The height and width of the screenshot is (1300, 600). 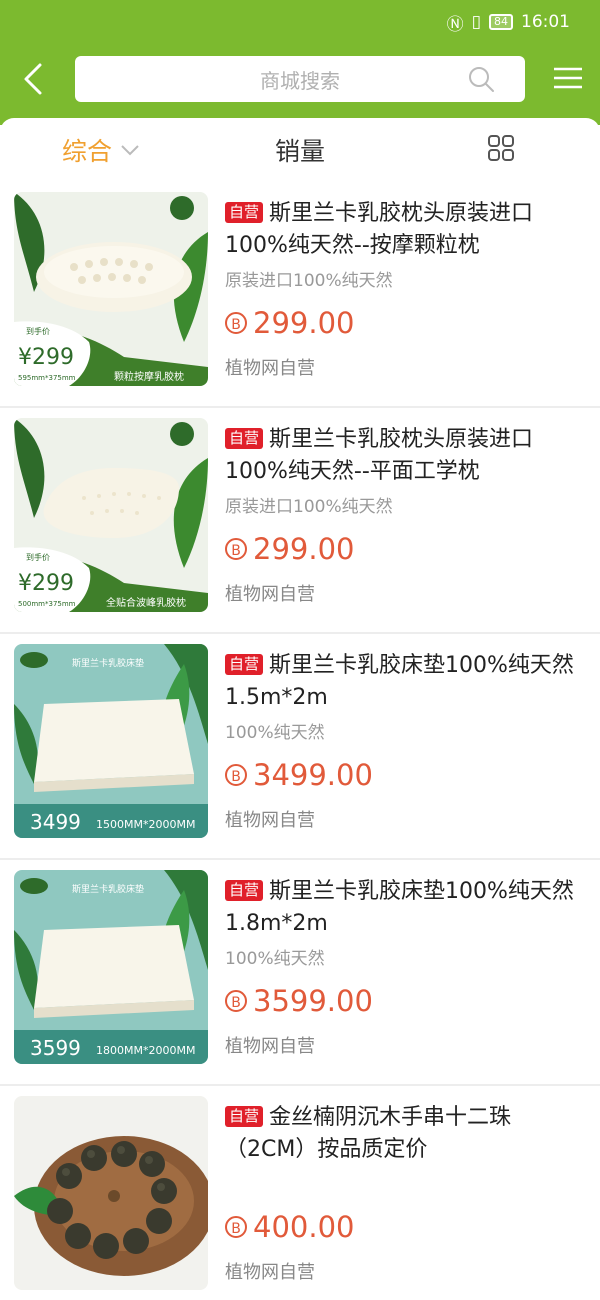 I want to click on product-image: 到手价 ¥299 595mm*375mm 颗粒按摩乳胶枕, so click(x=111, y=289).